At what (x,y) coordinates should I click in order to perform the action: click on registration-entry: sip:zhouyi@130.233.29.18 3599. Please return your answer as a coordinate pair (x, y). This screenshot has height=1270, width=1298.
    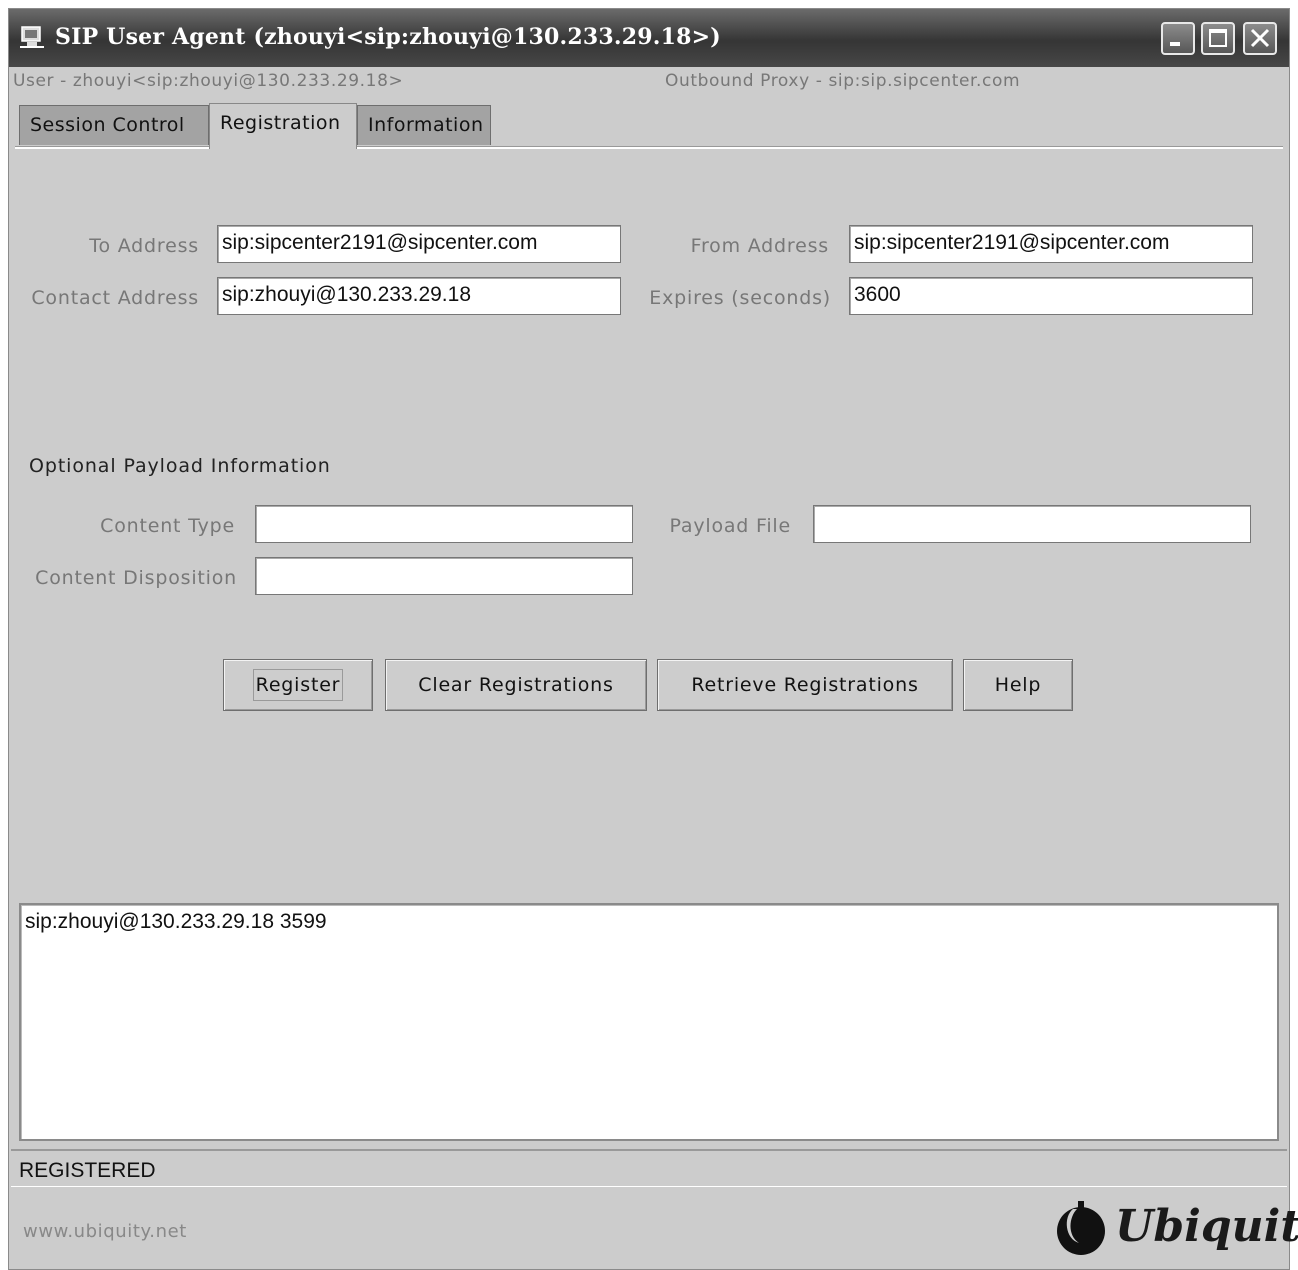
    Looking at the image, I should click on (176, 921).